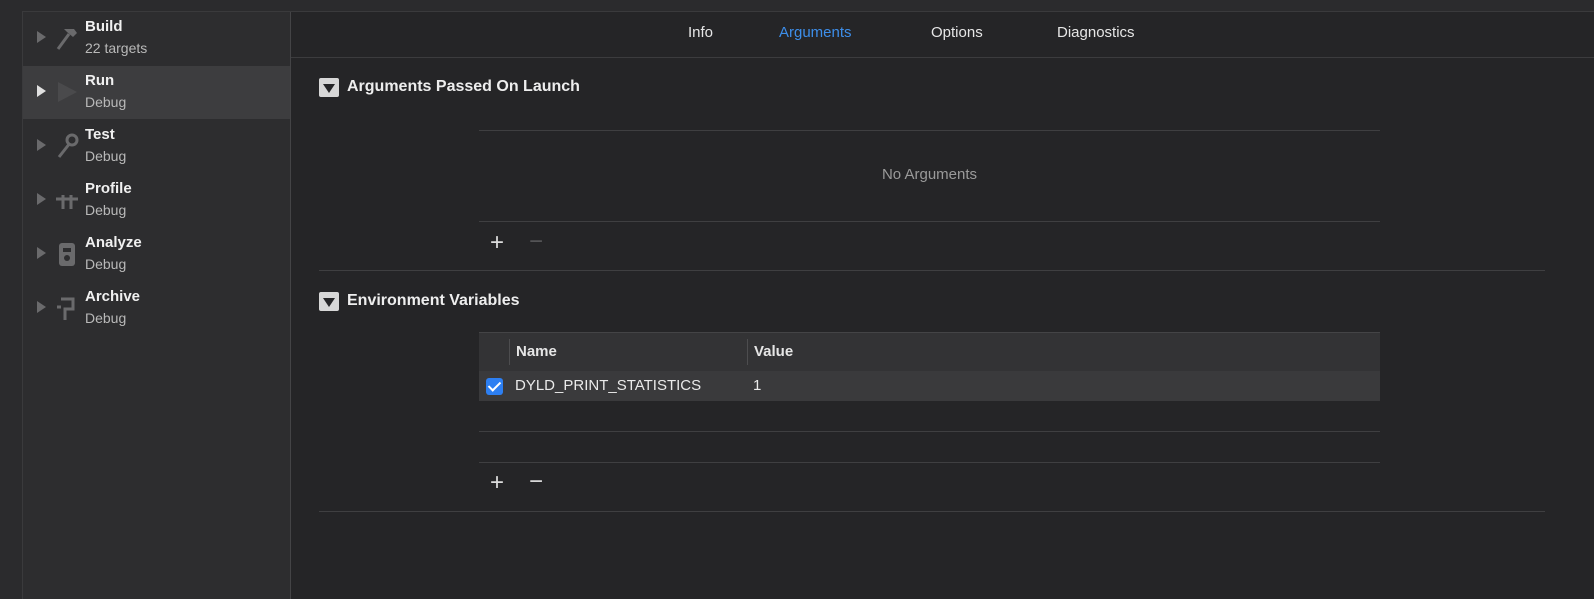 This screenshot has width=1594, height=599. I want to click on add-argument-button: +, so click(497, 243).